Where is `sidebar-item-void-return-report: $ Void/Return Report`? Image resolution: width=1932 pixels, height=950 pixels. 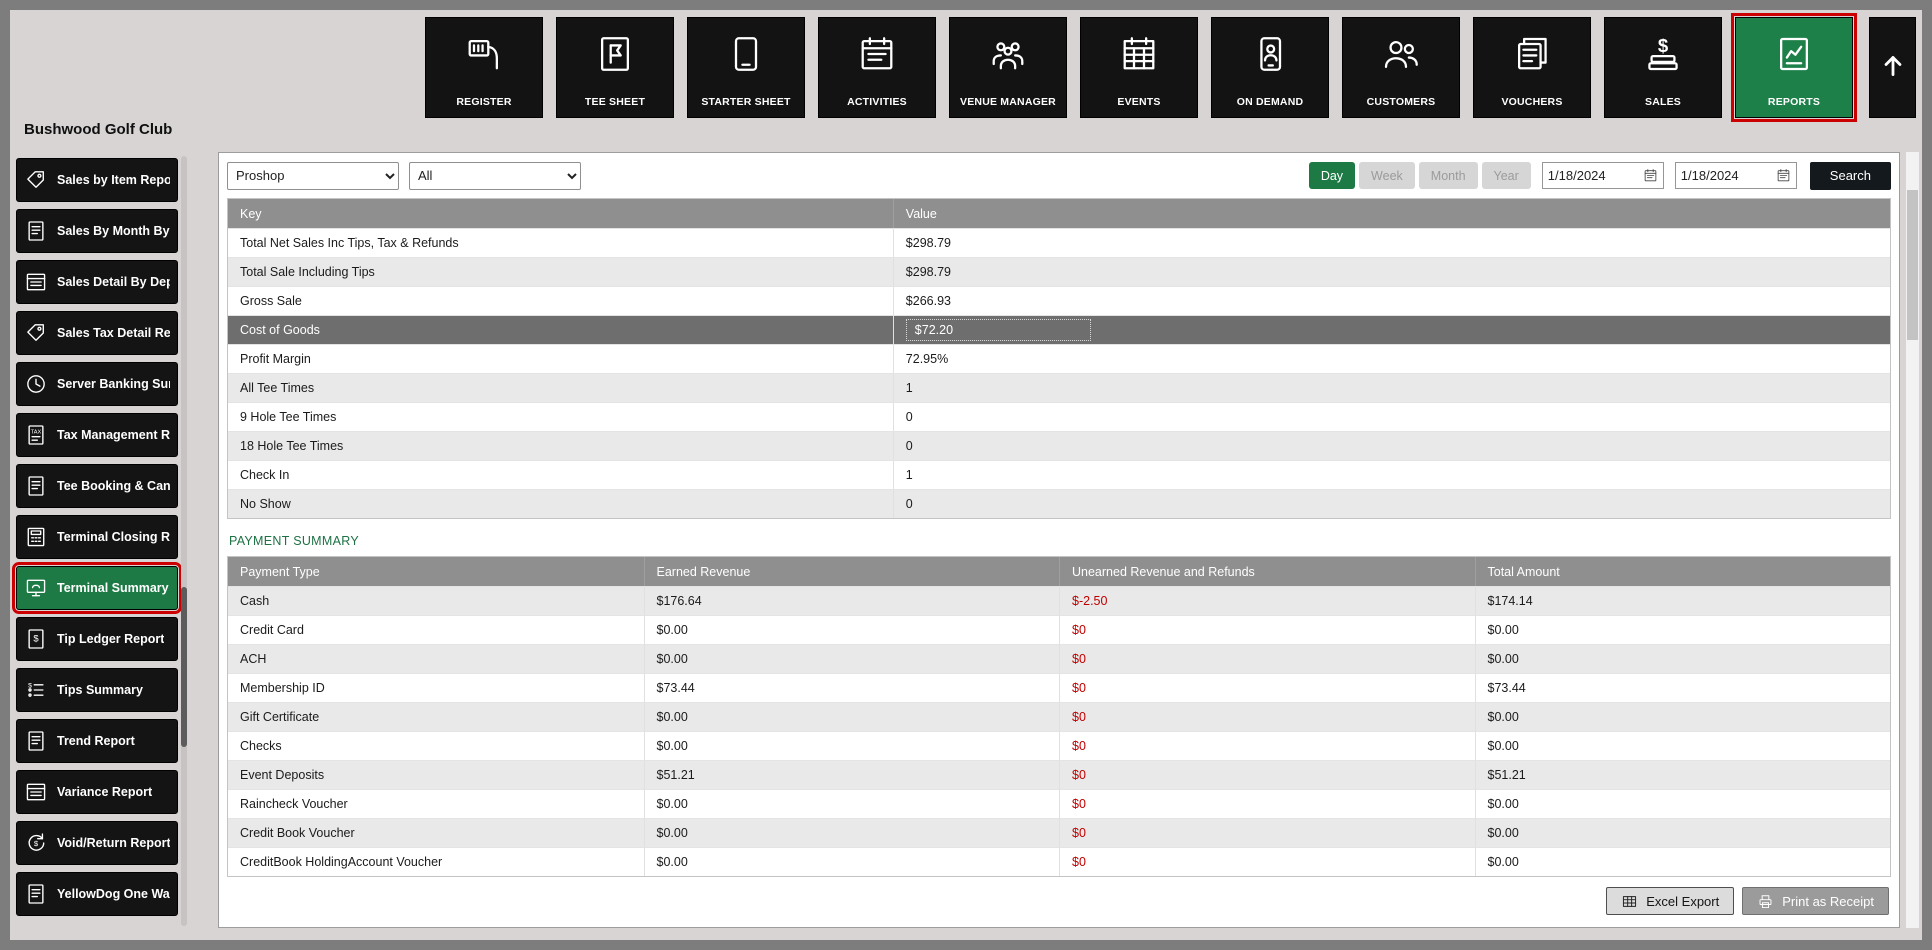 sidebar-item-void-return-report: $ Void/Return Report is located at coordinates (97, 843).